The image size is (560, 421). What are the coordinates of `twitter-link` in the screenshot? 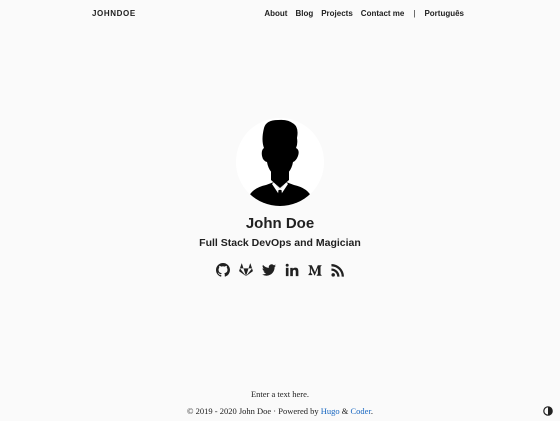 It's located at (268, 270).